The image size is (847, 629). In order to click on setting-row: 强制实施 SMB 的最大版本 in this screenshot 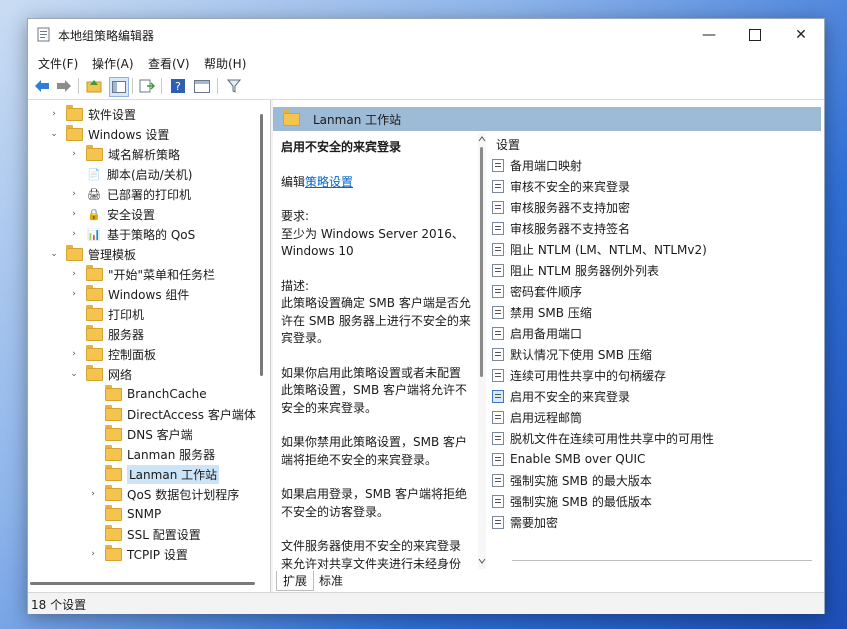, I will do `click(655, 480)`.